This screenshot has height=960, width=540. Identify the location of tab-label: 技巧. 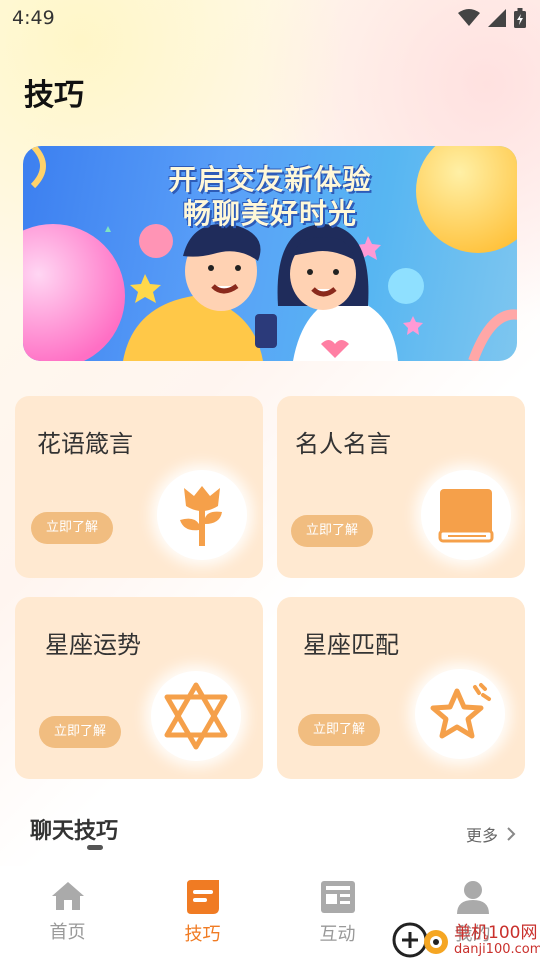
(202, 934).